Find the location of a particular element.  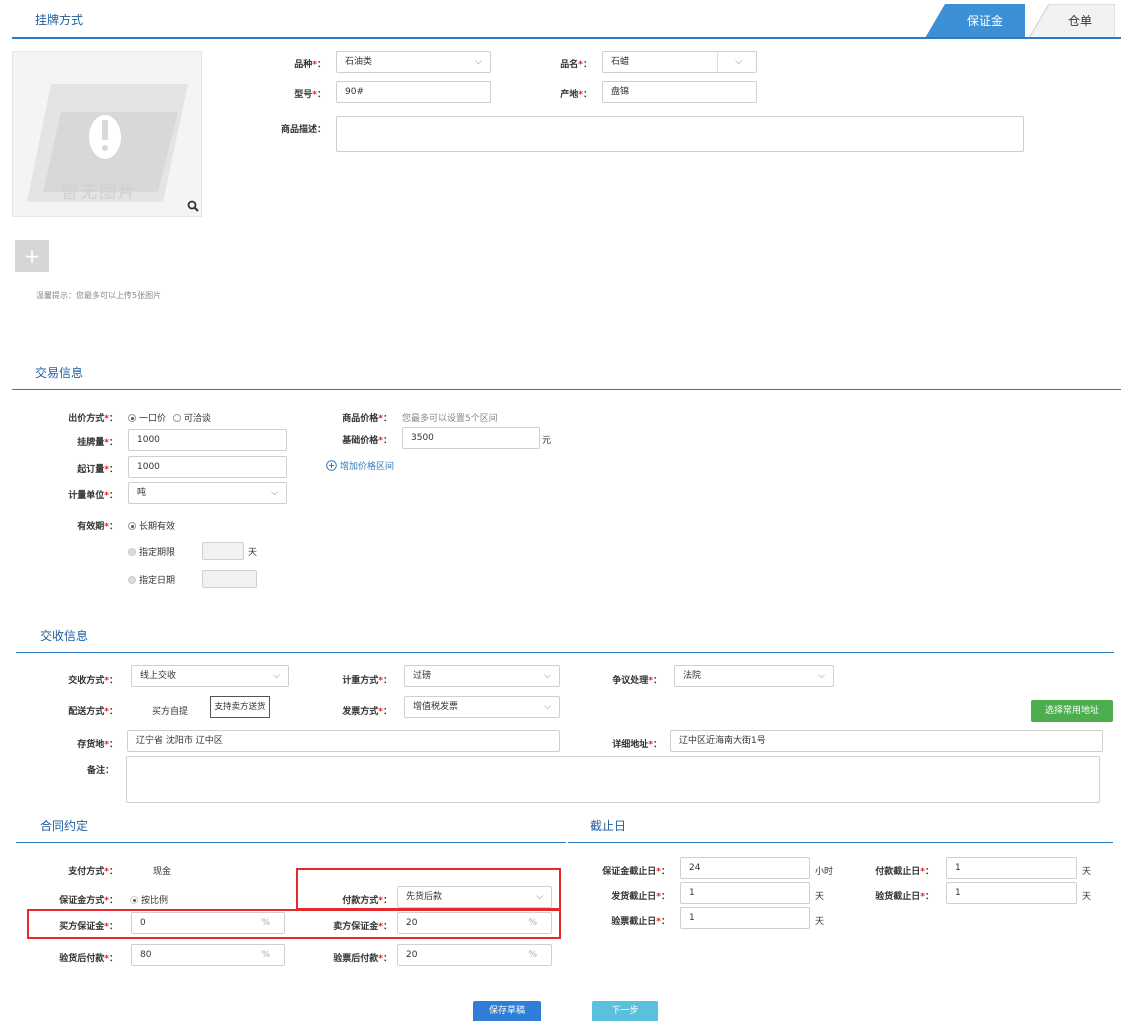

radio-period is located at coordinates (132, 552).